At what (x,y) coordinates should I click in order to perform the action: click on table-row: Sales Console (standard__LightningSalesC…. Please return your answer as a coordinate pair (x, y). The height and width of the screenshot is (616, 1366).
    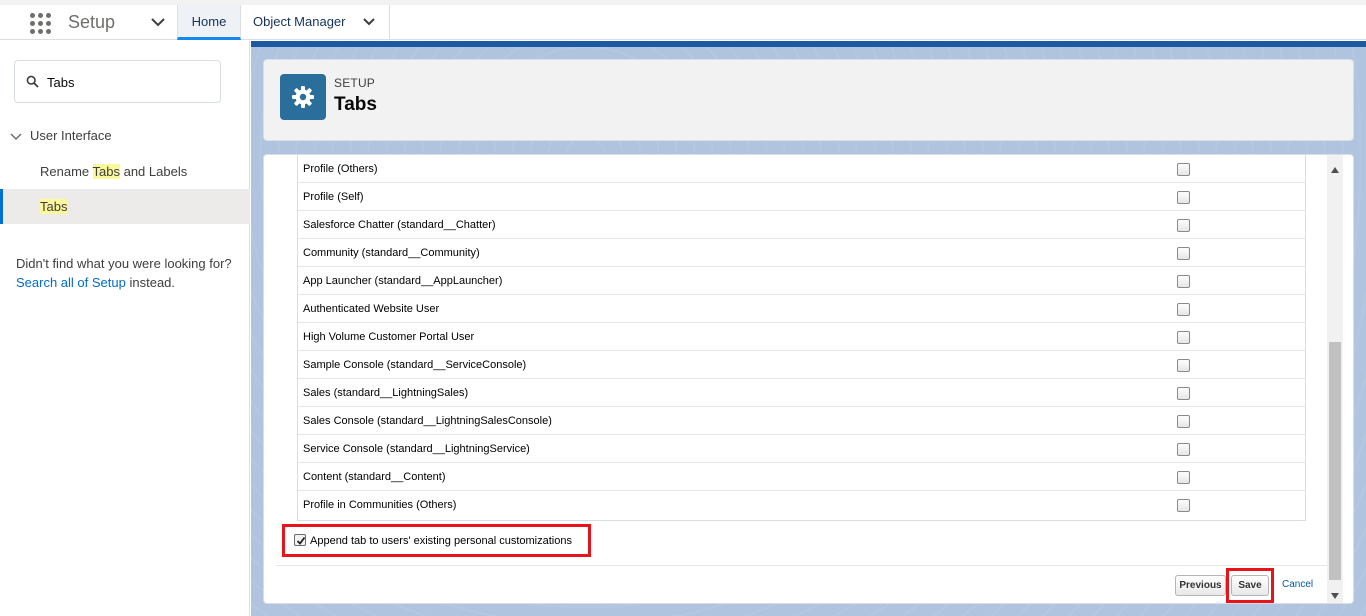
    Looking at the image, I should click on (801, 421).